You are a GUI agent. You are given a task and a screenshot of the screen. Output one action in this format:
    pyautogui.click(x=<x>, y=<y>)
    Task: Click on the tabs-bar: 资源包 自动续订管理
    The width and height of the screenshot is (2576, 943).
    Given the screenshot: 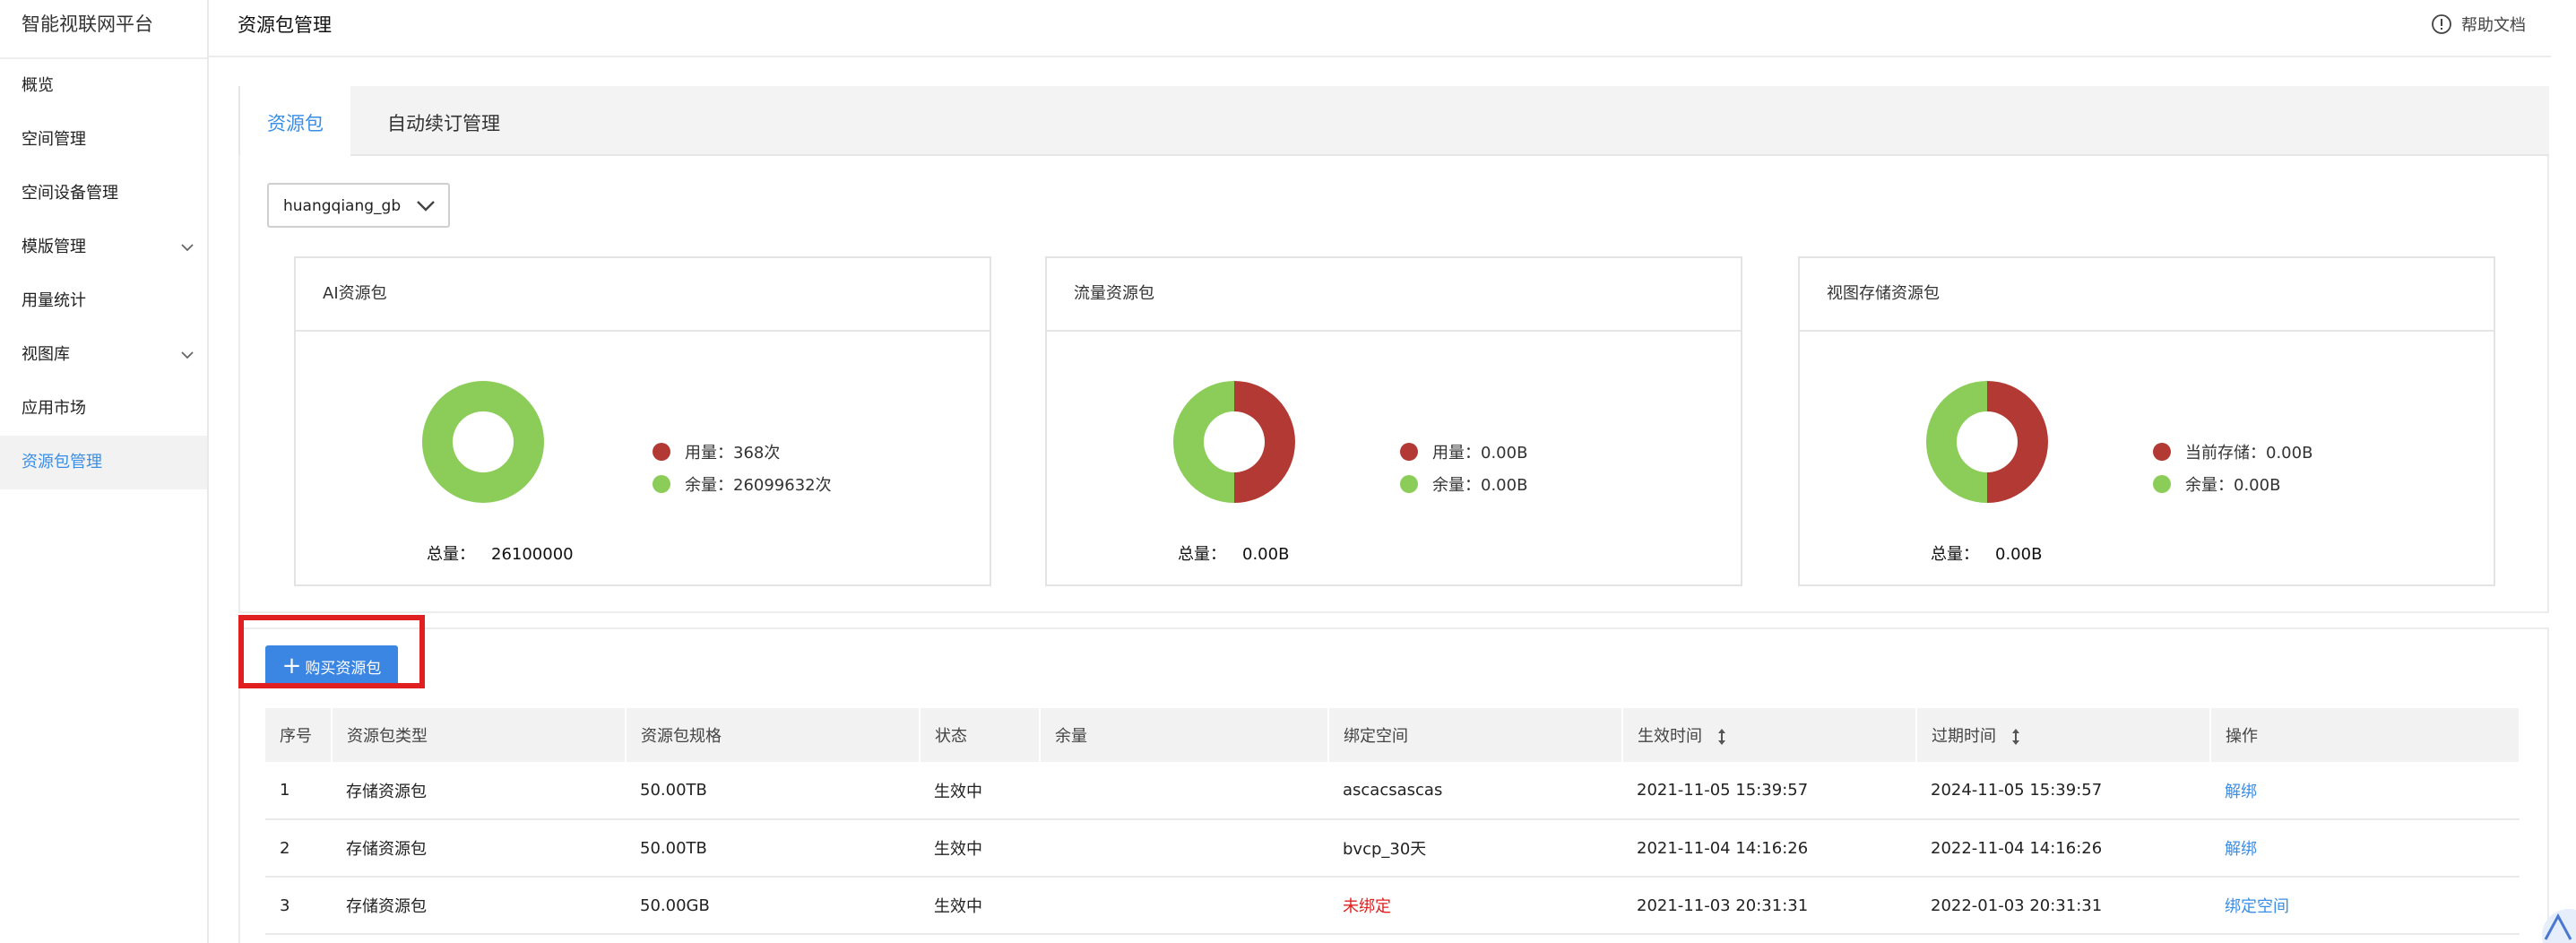 What is the action you would take?
    pyautogui.click(x=1393, y=121)
    